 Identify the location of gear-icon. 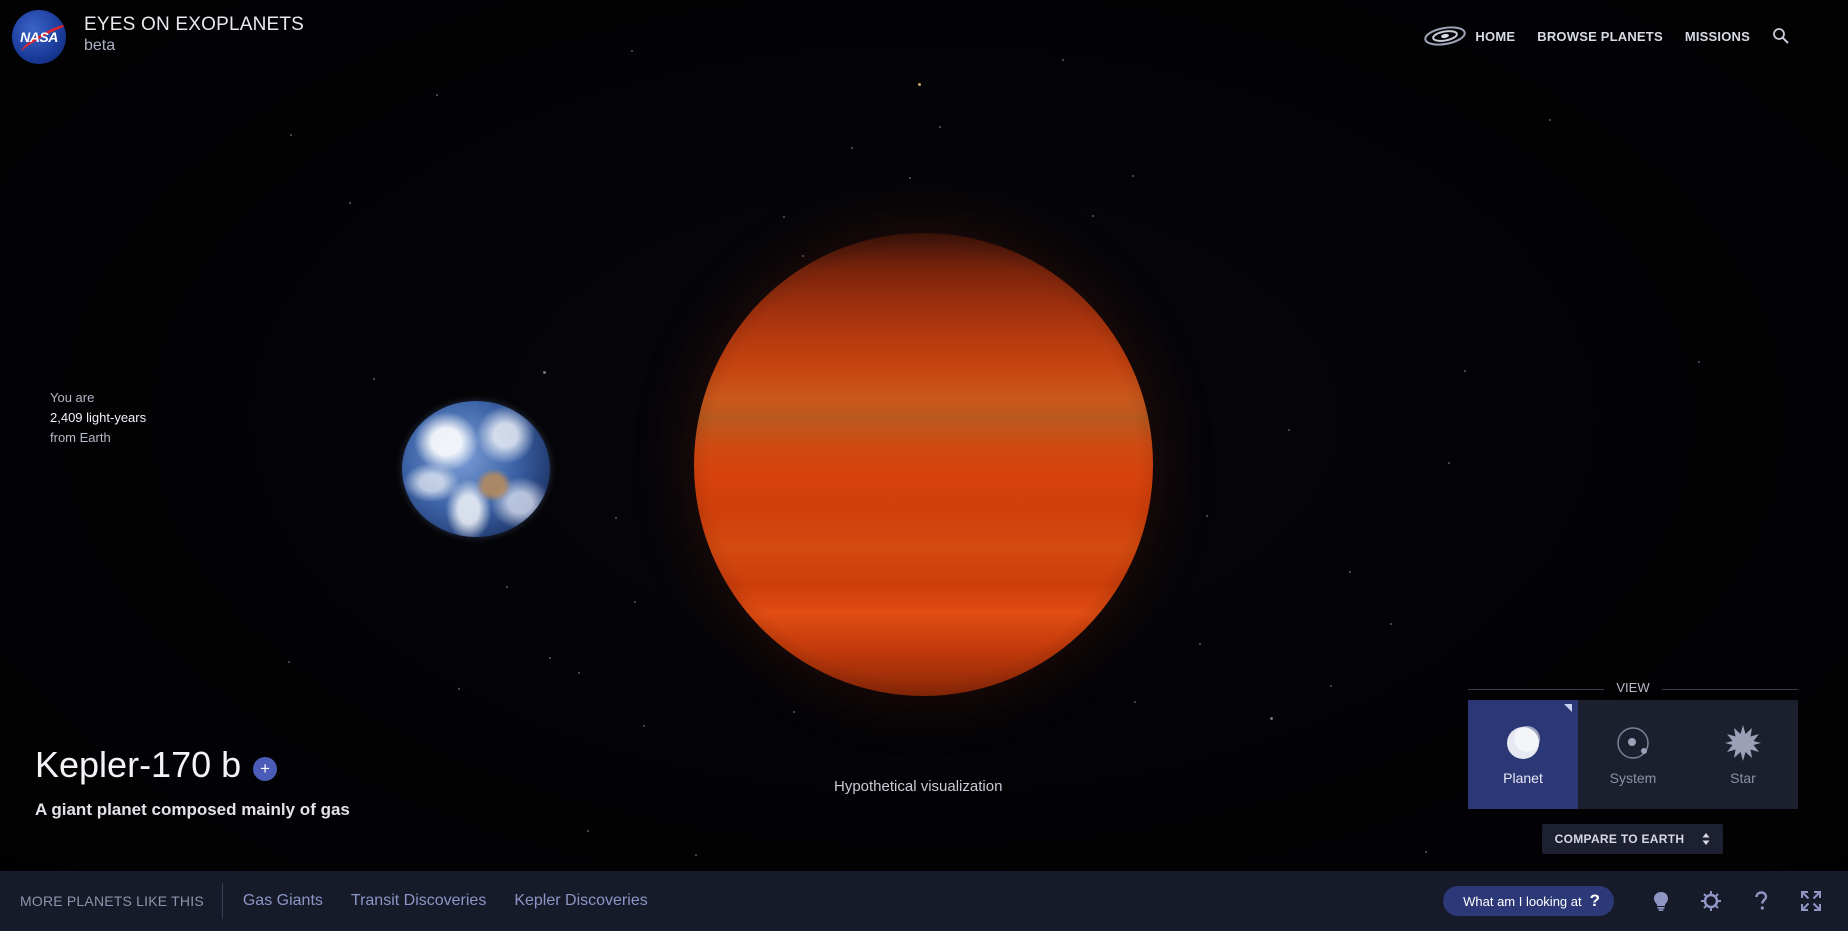
(1711, 901).